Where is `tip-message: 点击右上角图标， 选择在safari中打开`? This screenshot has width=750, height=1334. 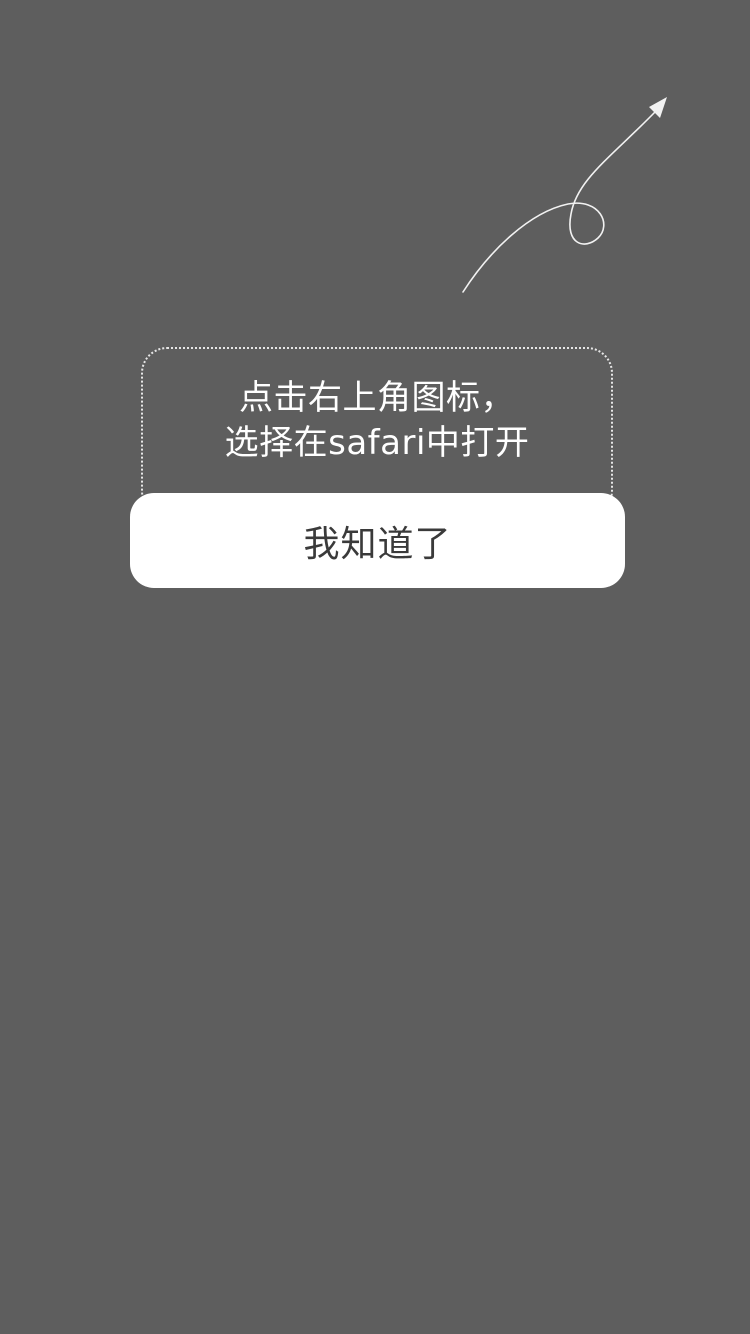
tip-message: 点击右上角图标， 选择在safari中打开 is located at coordinates (377, 421).